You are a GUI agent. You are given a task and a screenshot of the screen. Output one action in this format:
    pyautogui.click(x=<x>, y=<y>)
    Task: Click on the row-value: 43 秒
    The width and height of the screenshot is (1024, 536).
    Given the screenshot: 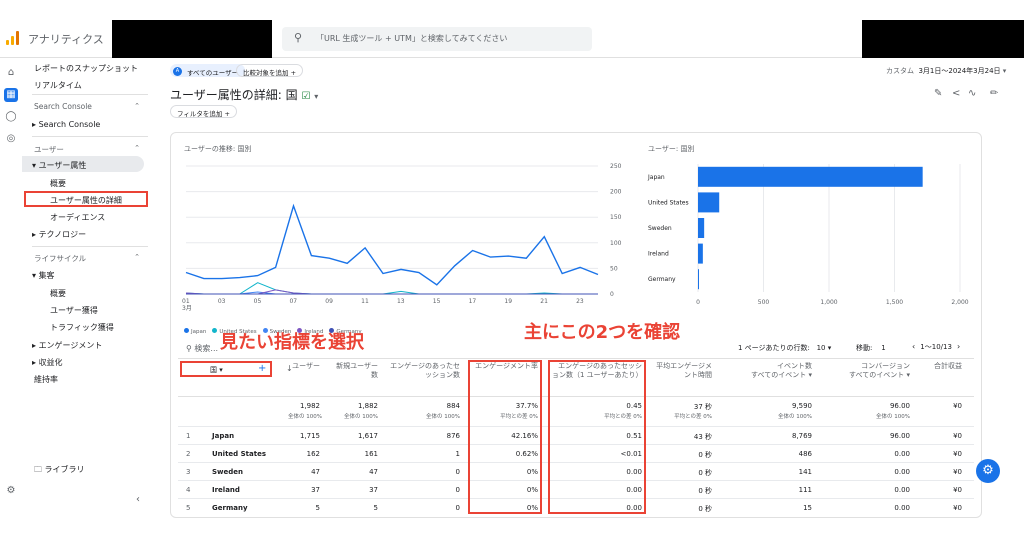 What is the action you would take?
    pyautogui.click(x=702, y=437)
    